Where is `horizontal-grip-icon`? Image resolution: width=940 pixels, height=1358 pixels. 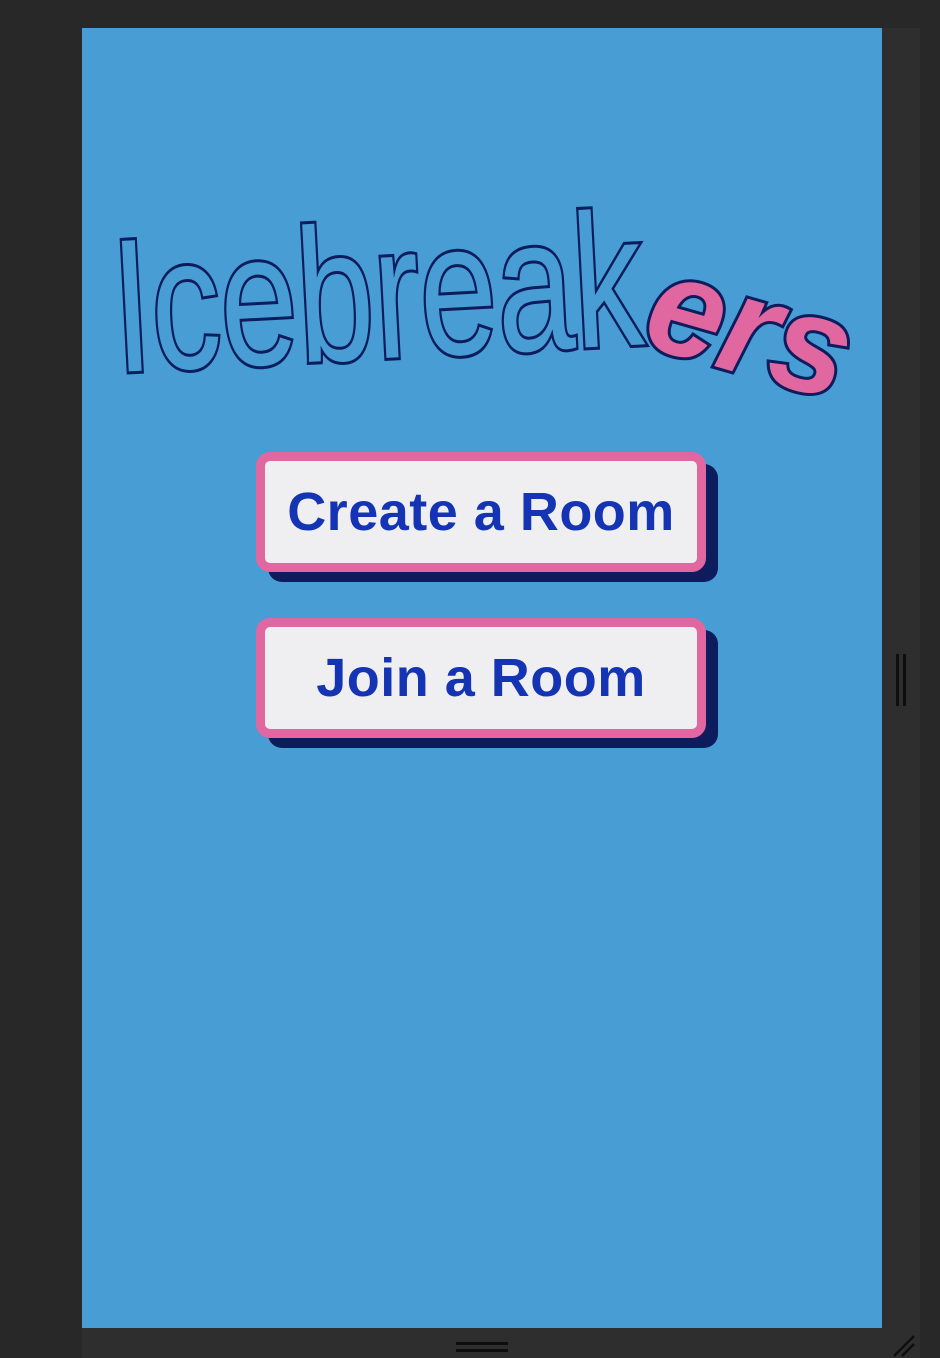 horizontal-grip-icon is located at coordinates (482, 1349).